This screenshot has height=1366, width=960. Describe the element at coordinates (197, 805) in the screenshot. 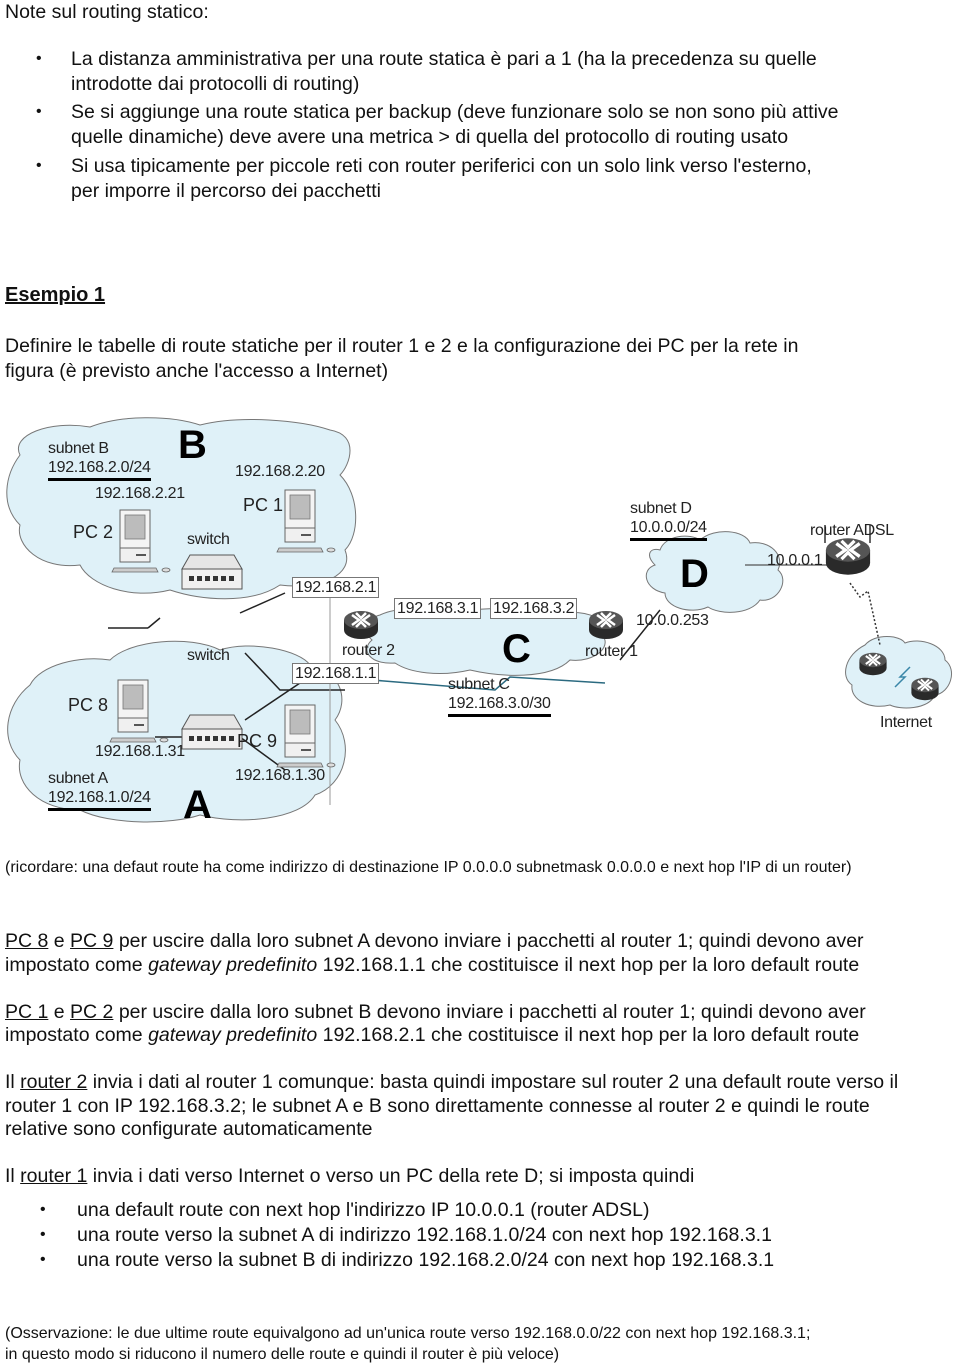

I see `subnet-a-letter: A` at that location.